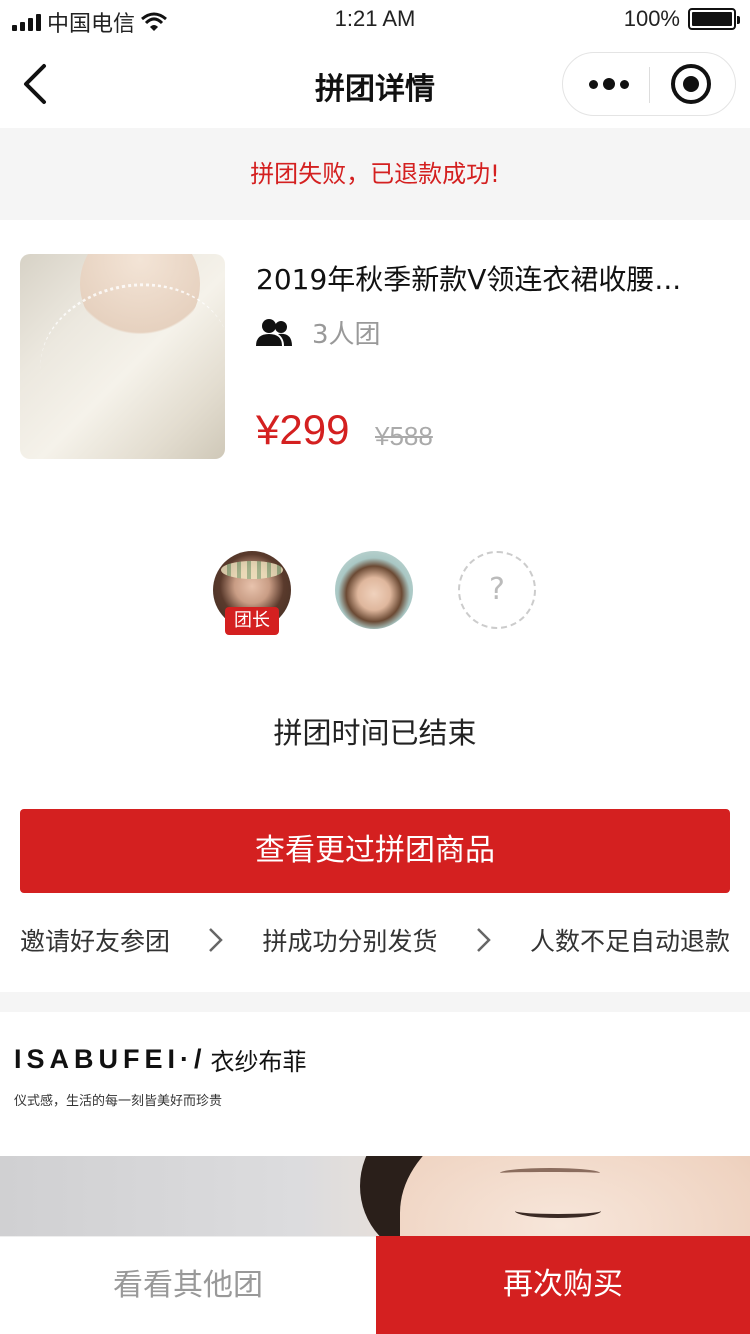 The width and height of the screenshot is (750, 1334). Describe the element at coordinates (691, 84) in the screenshot. I see `target-circle-icon` at that location.